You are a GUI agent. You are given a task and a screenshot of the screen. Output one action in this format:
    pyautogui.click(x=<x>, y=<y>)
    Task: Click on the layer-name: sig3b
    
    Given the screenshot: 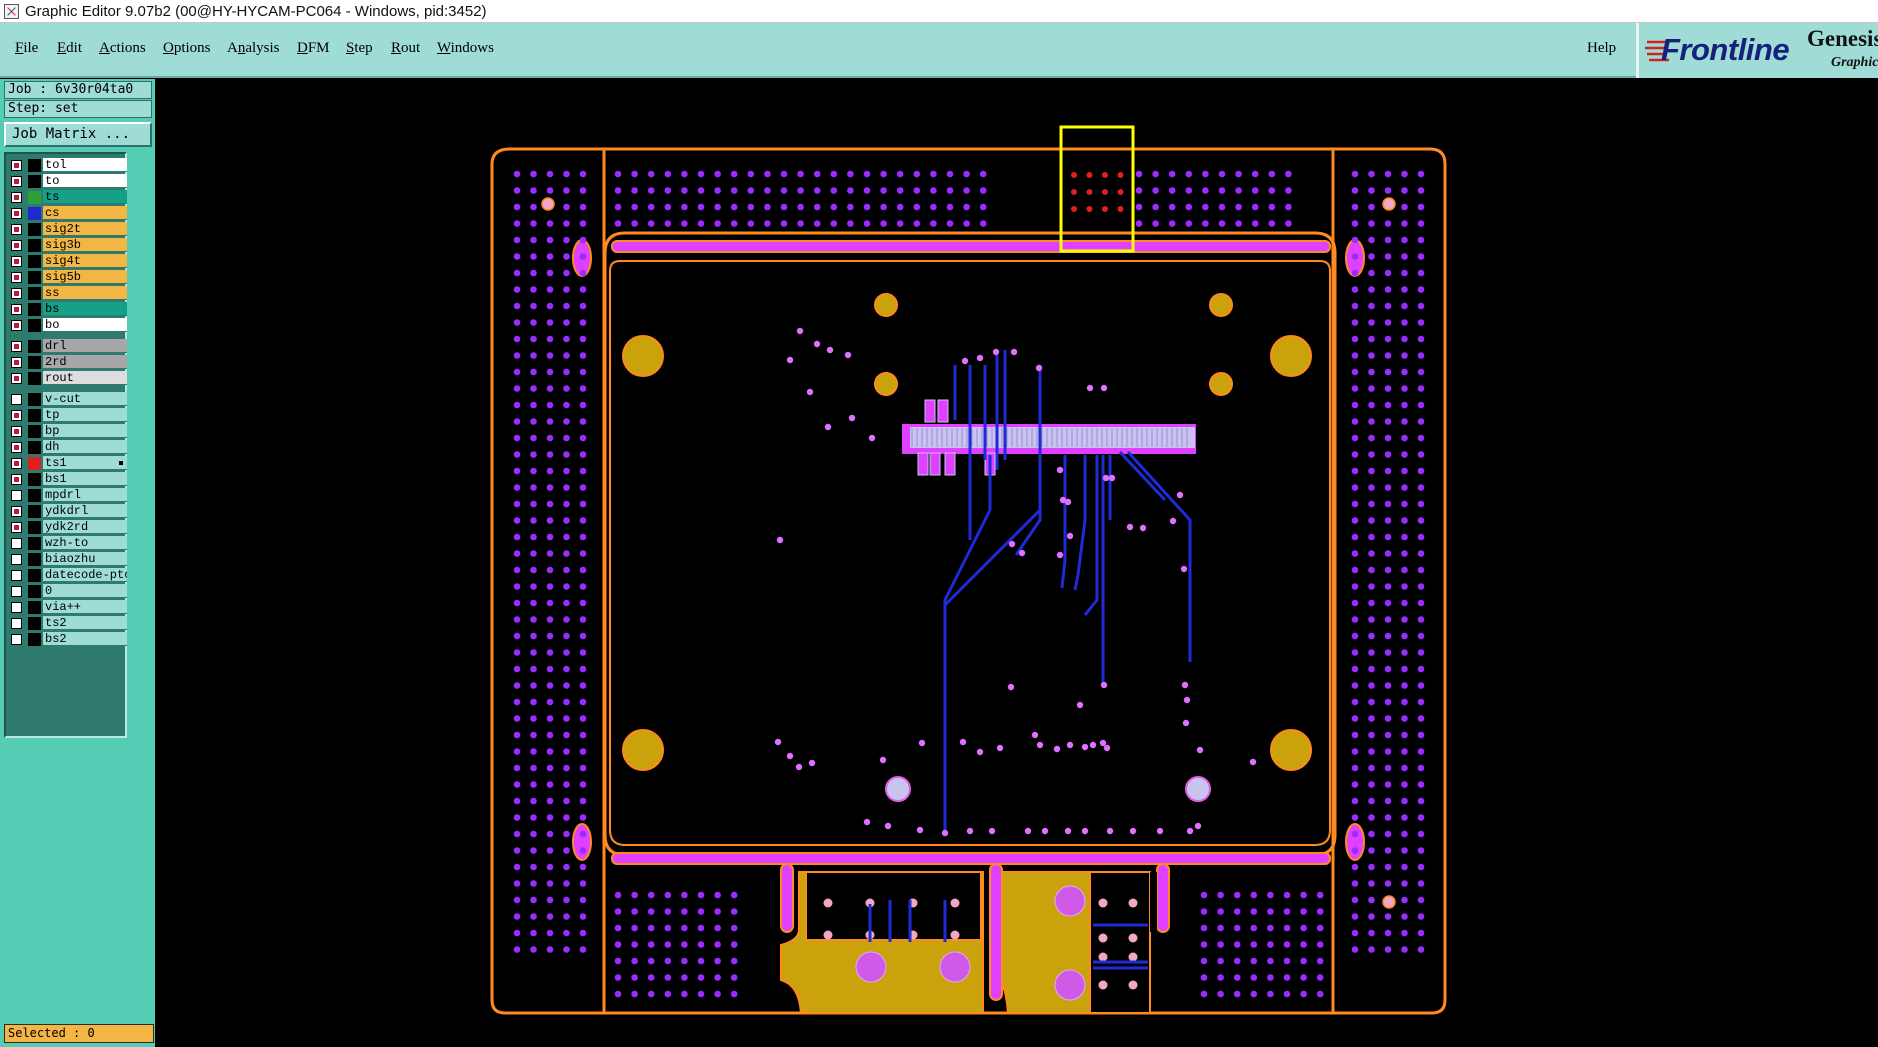 What is the action you would take?
    pyautogui.click(x=85, y=245)
    